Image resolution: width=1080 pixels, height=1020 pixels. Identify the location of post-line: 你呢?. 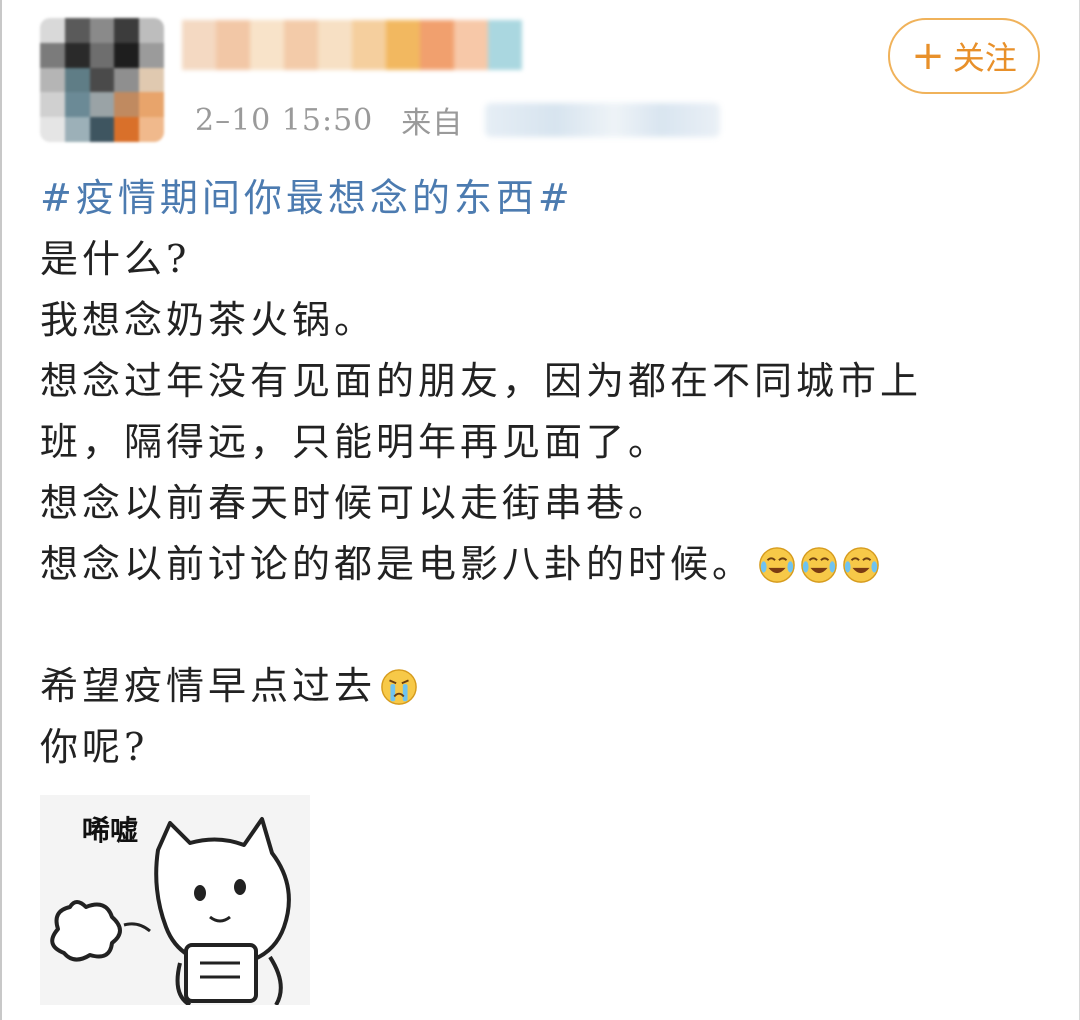
(94, 747).